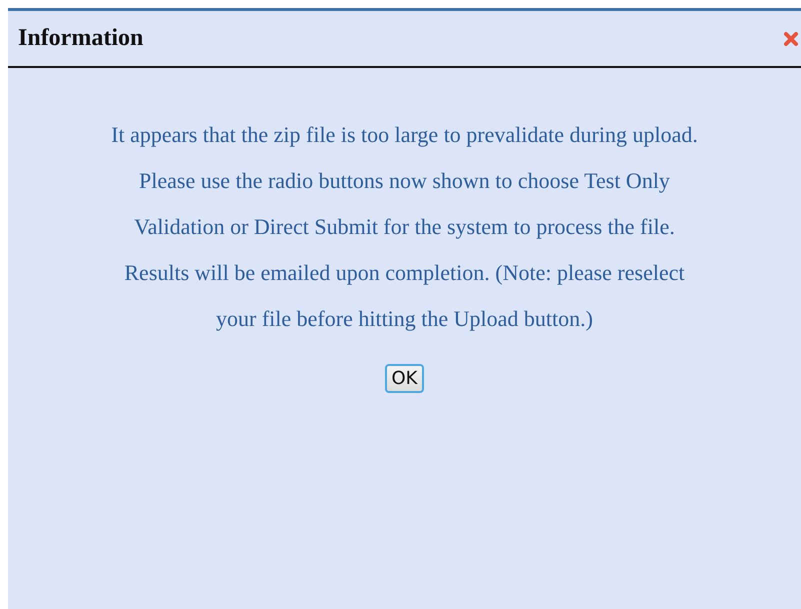 This screenshot has width=801, height=609. I want to click on close-icon, so click(791, 38).